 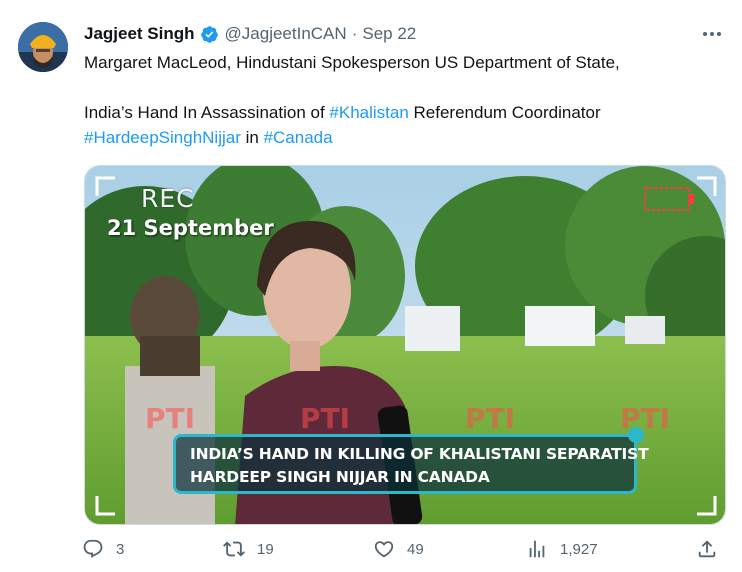 I want to click on tweet-actions: 3 19 49 1,927, so click(x=405, y=552).